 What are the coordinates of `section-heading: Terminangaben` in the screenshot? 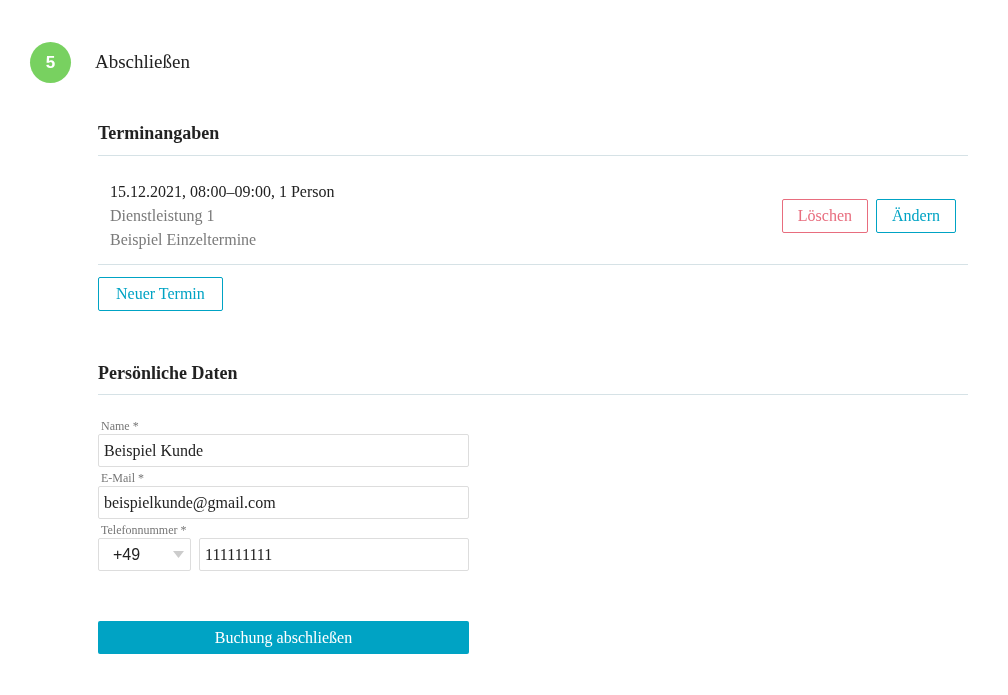 It's located at (533, 139).